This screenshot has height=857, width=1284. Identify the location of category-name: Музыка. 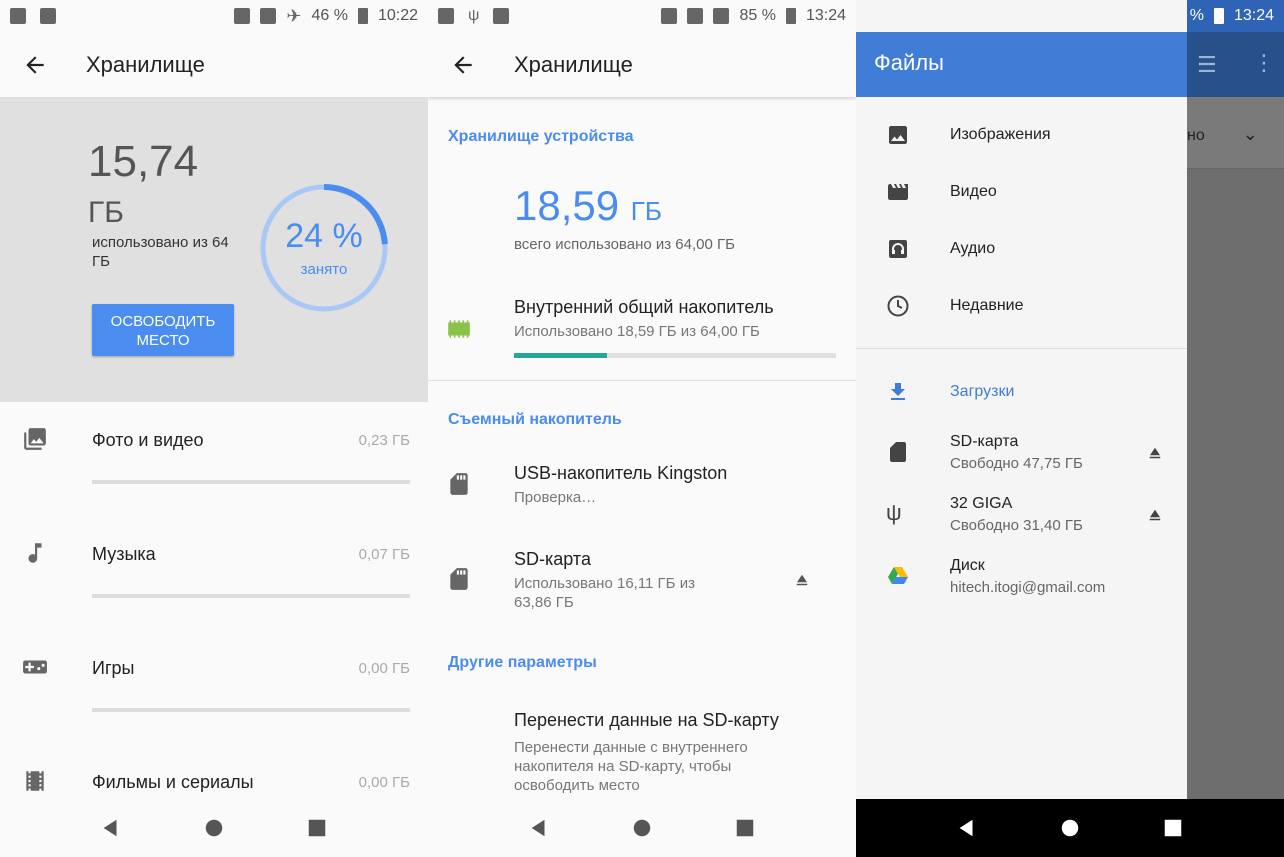
(124, 554).